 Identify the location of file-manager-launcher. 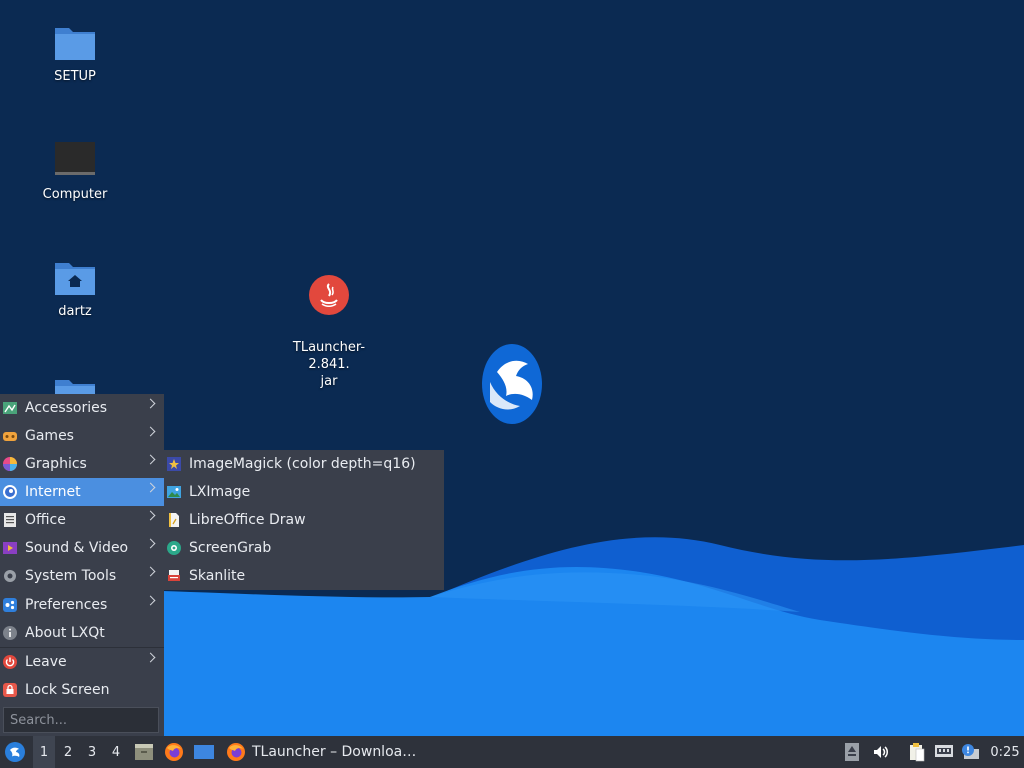
(144, 752).